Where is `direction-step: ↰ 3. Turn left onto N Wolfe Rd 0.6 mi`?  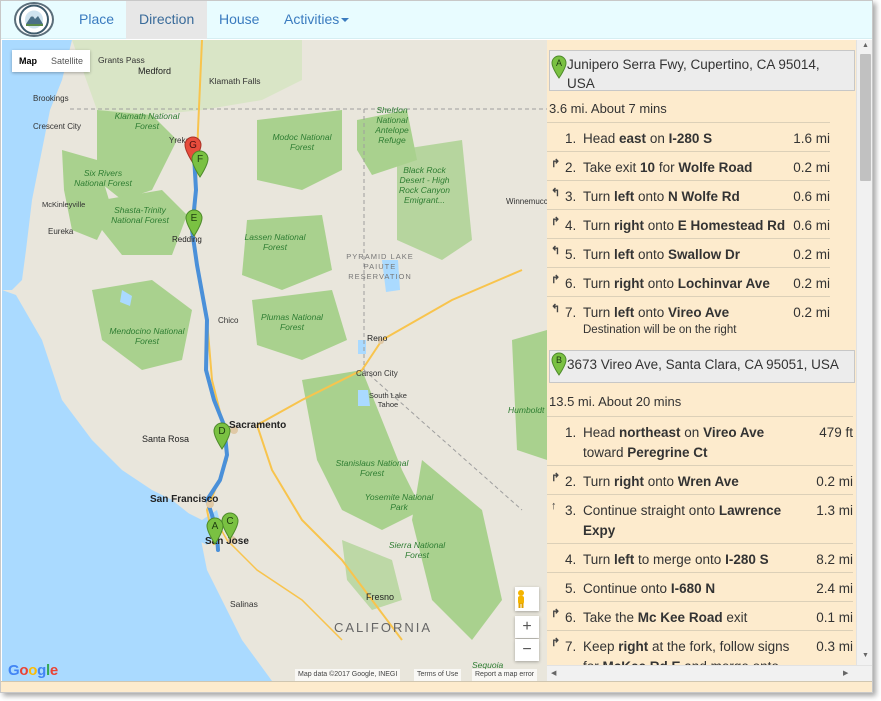
direction-step: ↰ 3. Turn left onto N Wolfe Rd 0.6 mi is located at coordinates (688, 194).